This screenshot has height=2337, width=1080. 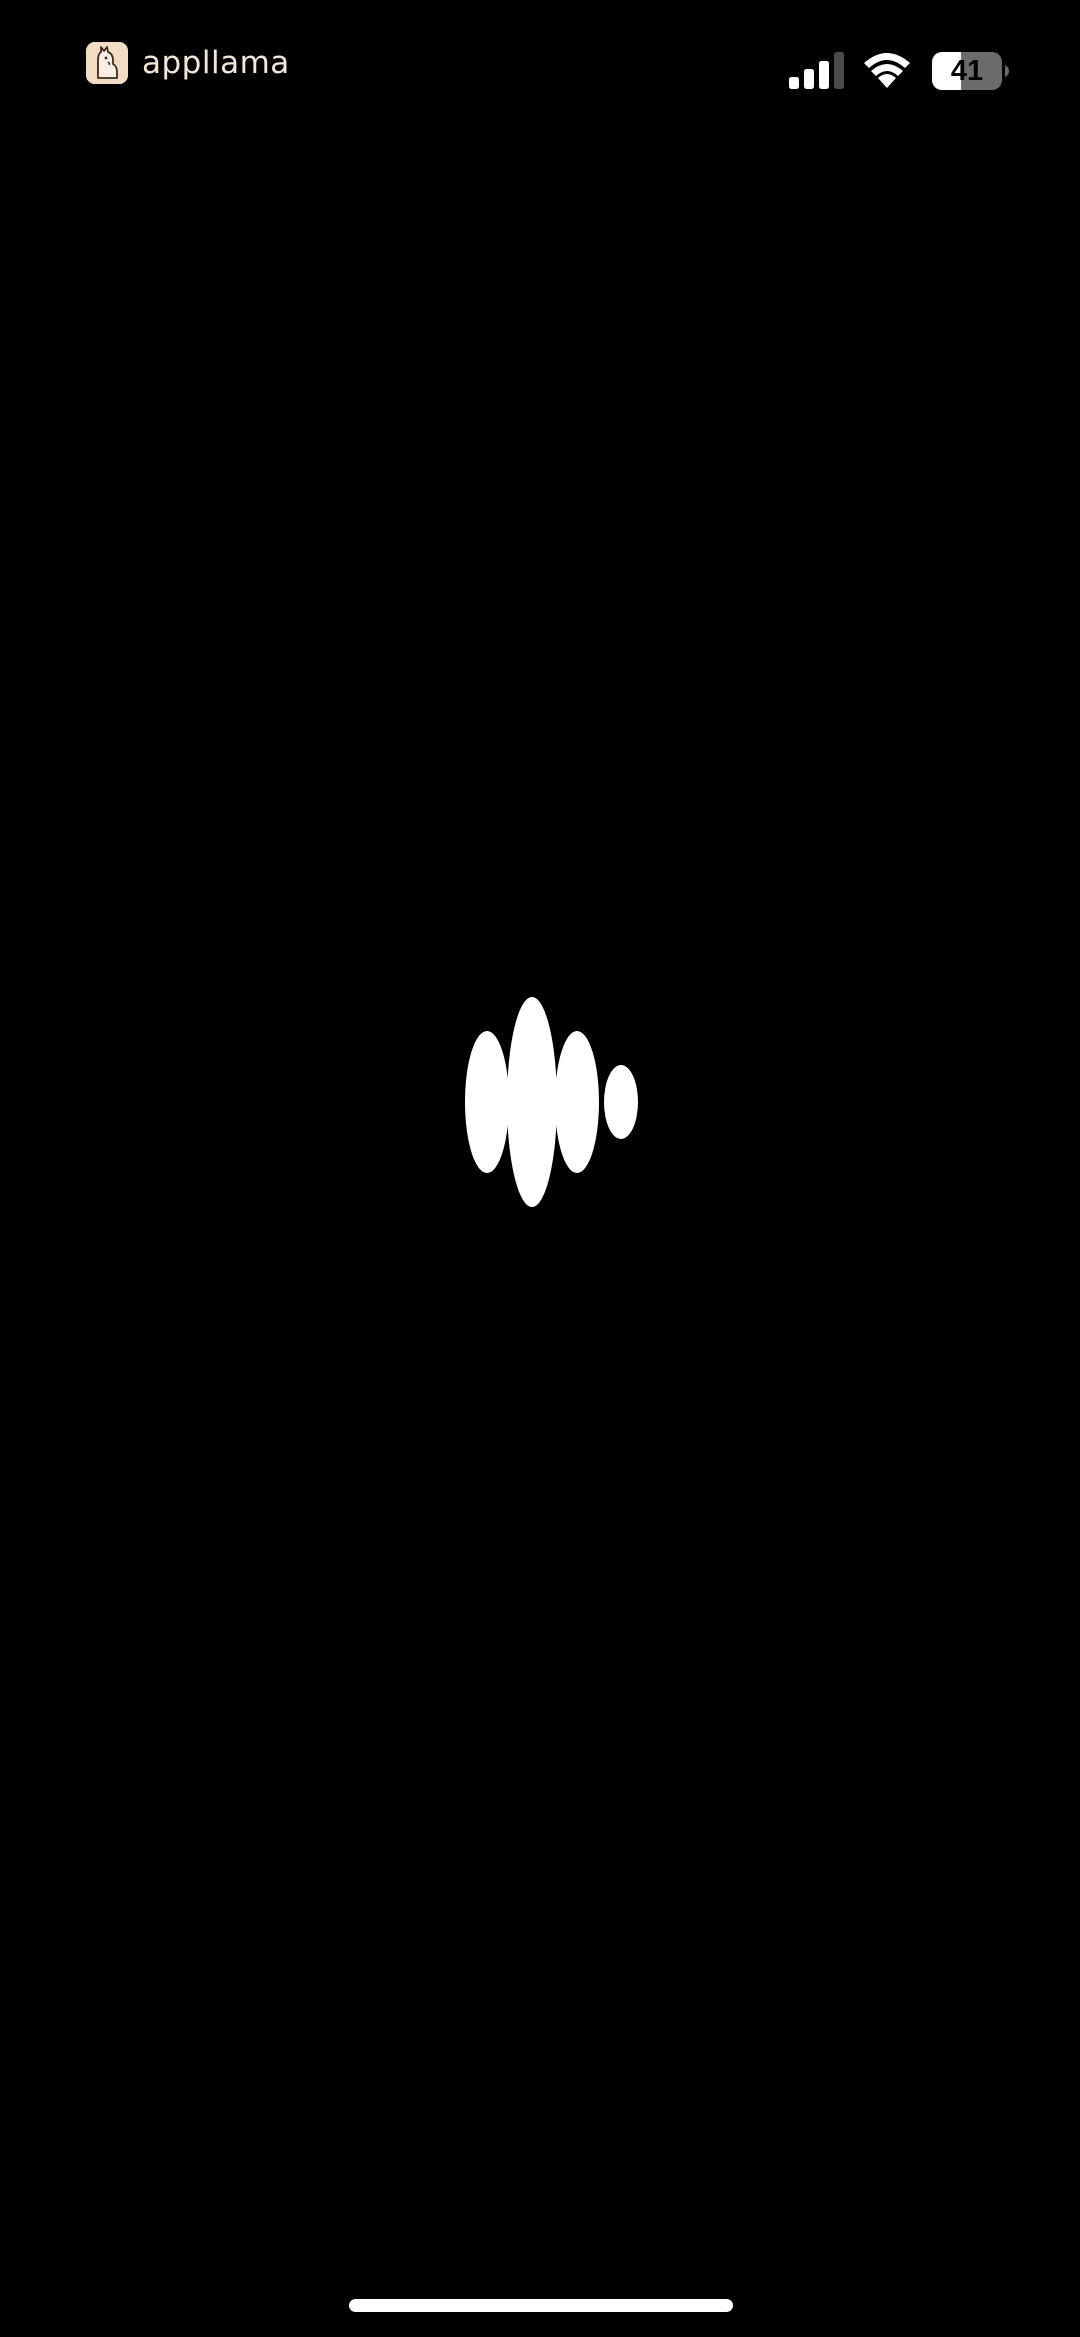 What do you see at coordinates (540, 70) in the screenshot?
I see `status-bar: appllama 41` at bounding box center [540, 70].